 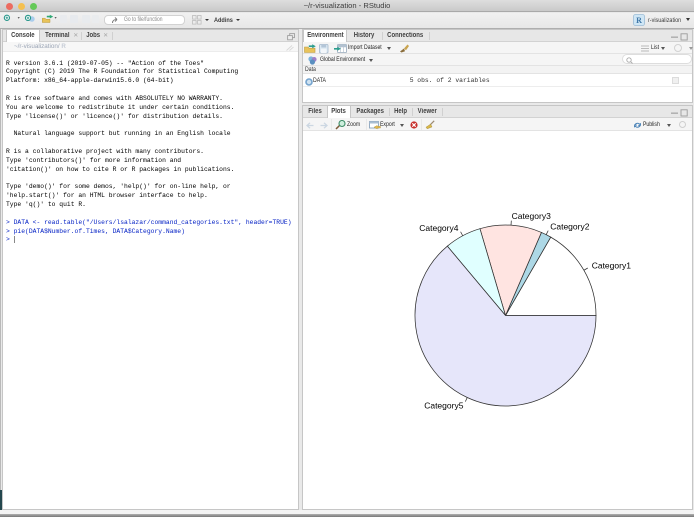 I want to click on svg-text: Category3, so click(x=531, y=216).